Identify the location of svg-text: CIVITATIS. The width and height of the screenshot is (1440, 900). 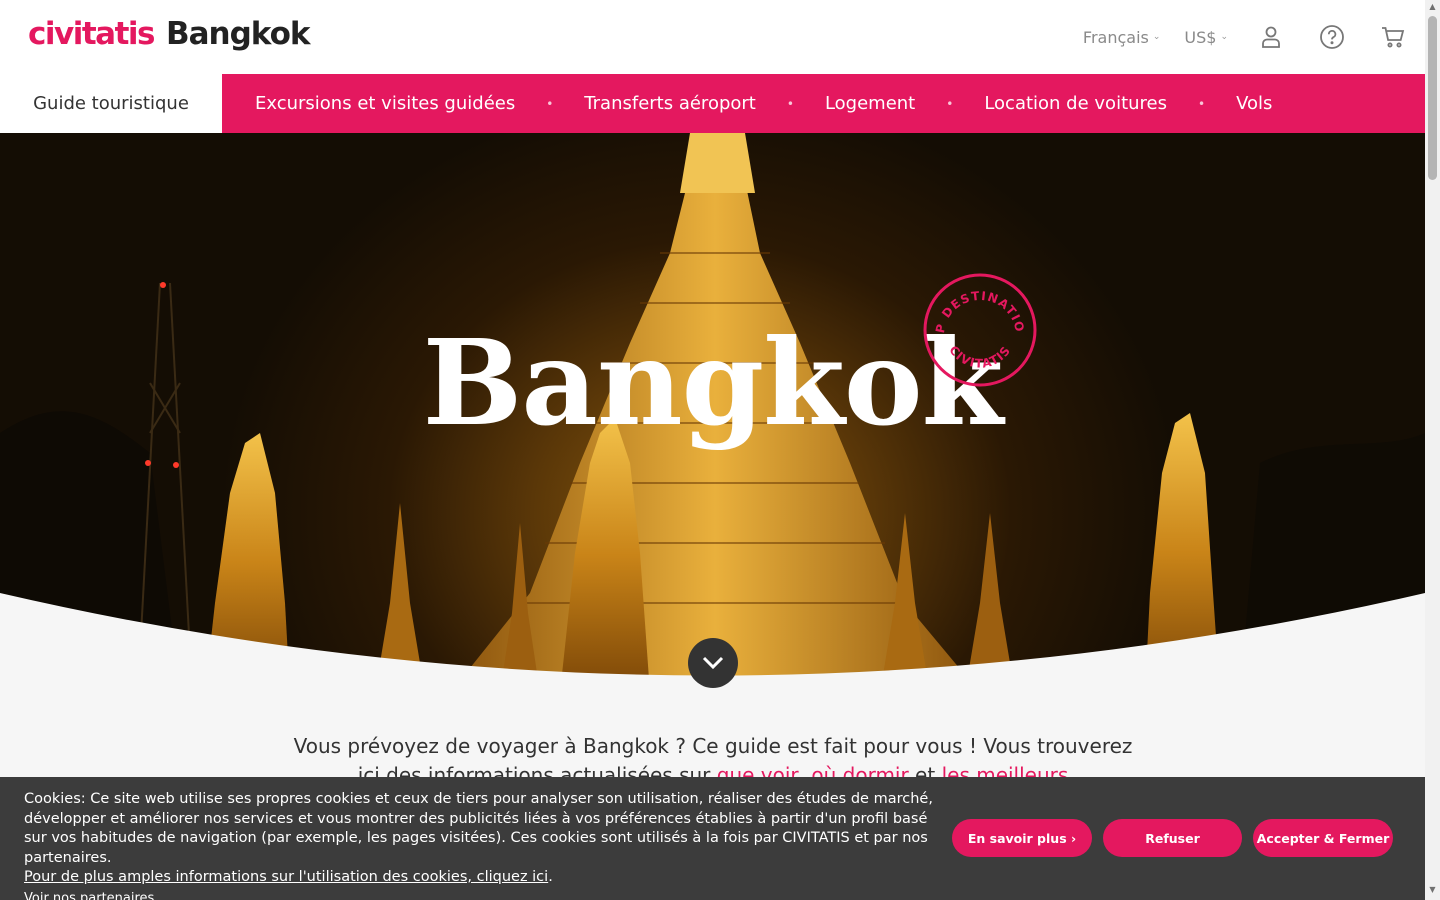
(979, 357).